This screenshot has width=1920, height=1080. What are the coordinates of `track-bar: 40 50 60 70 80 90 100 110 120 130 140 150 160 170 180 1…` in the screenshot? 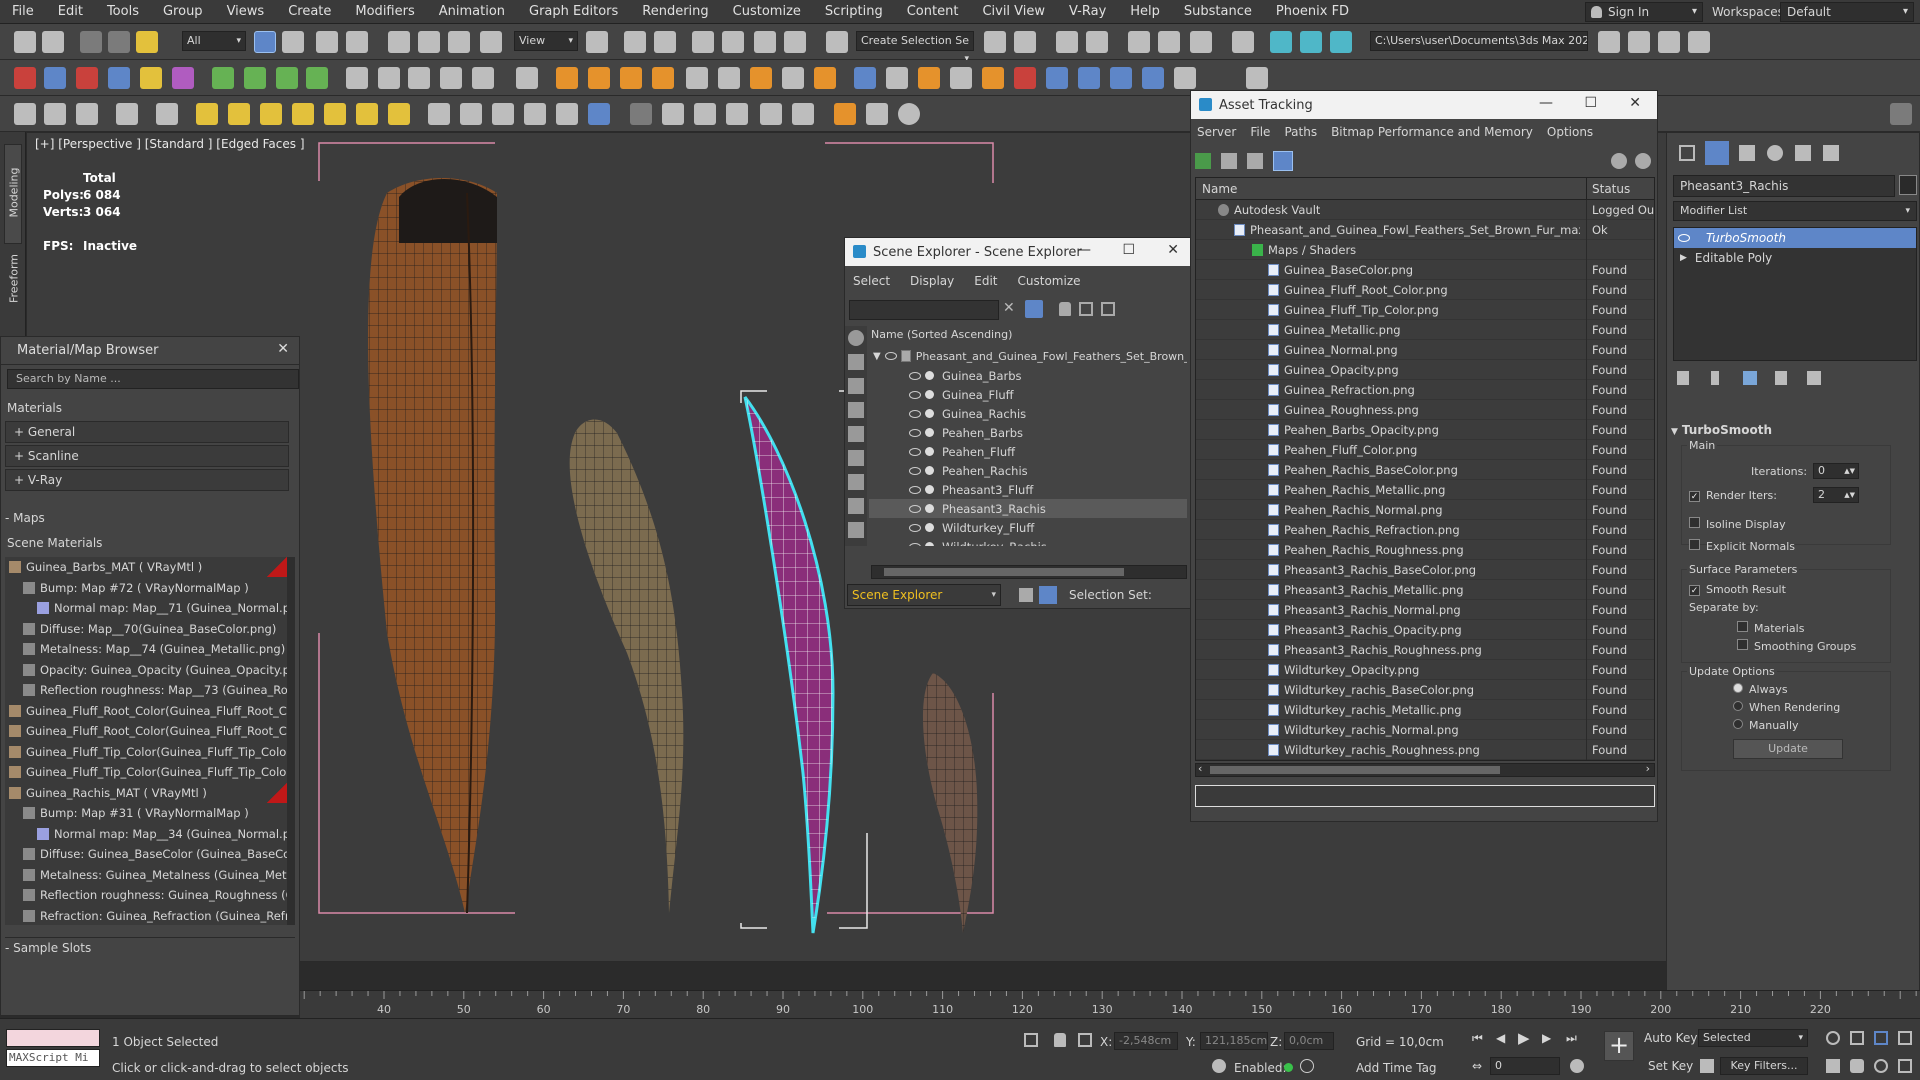 It's located at (1110, 1004).